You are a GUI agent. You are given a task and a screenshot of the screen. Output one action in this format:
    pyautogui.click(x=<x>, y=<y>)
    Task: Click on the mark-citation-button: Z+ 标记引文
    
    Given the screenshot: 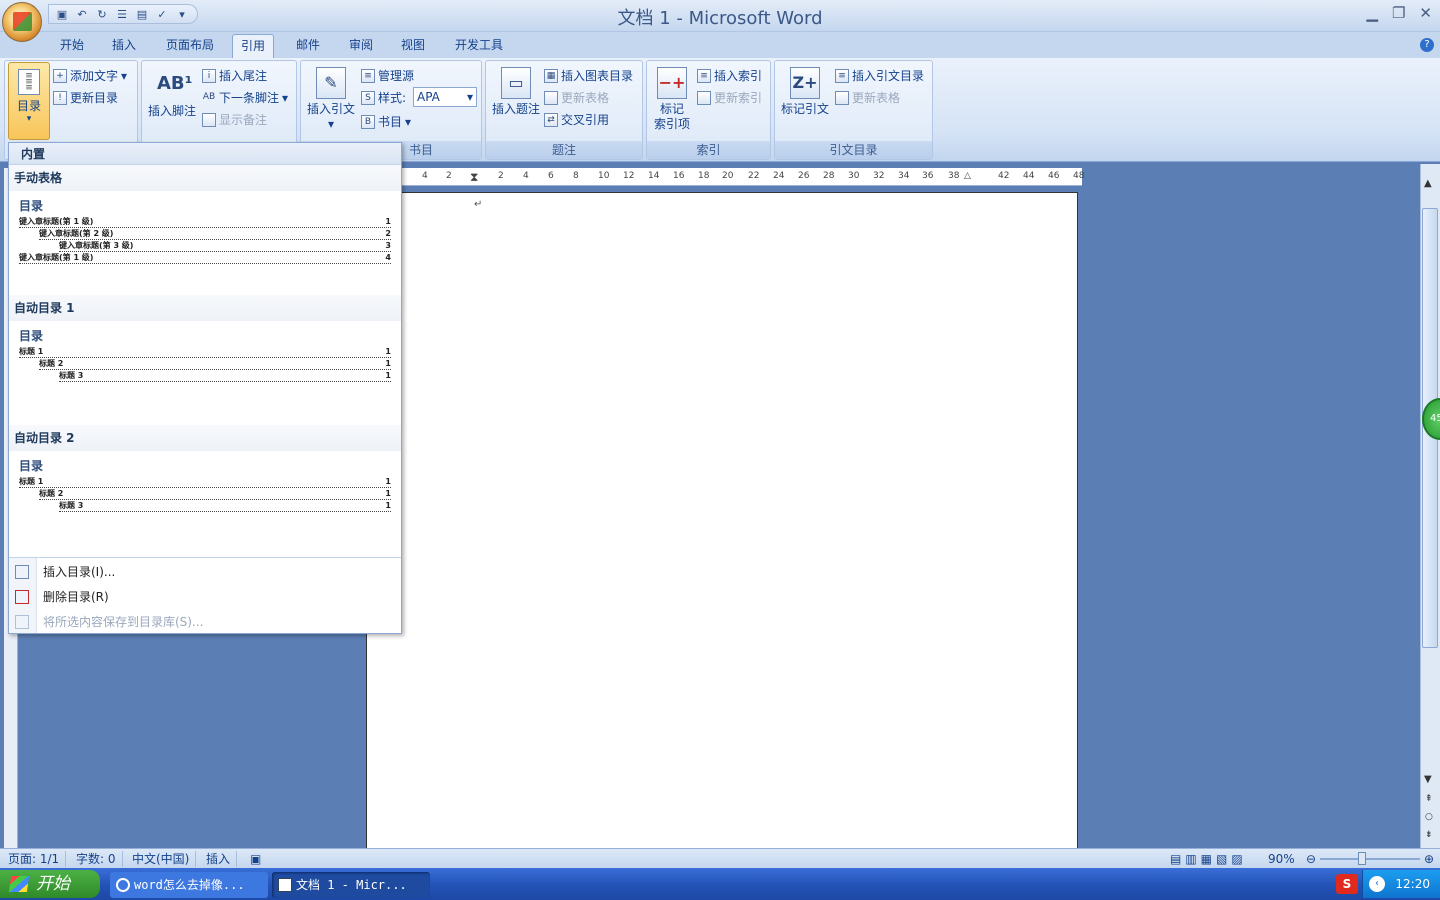 What is the action you would take?
    pyautogui.click(x=805, y=92)
    